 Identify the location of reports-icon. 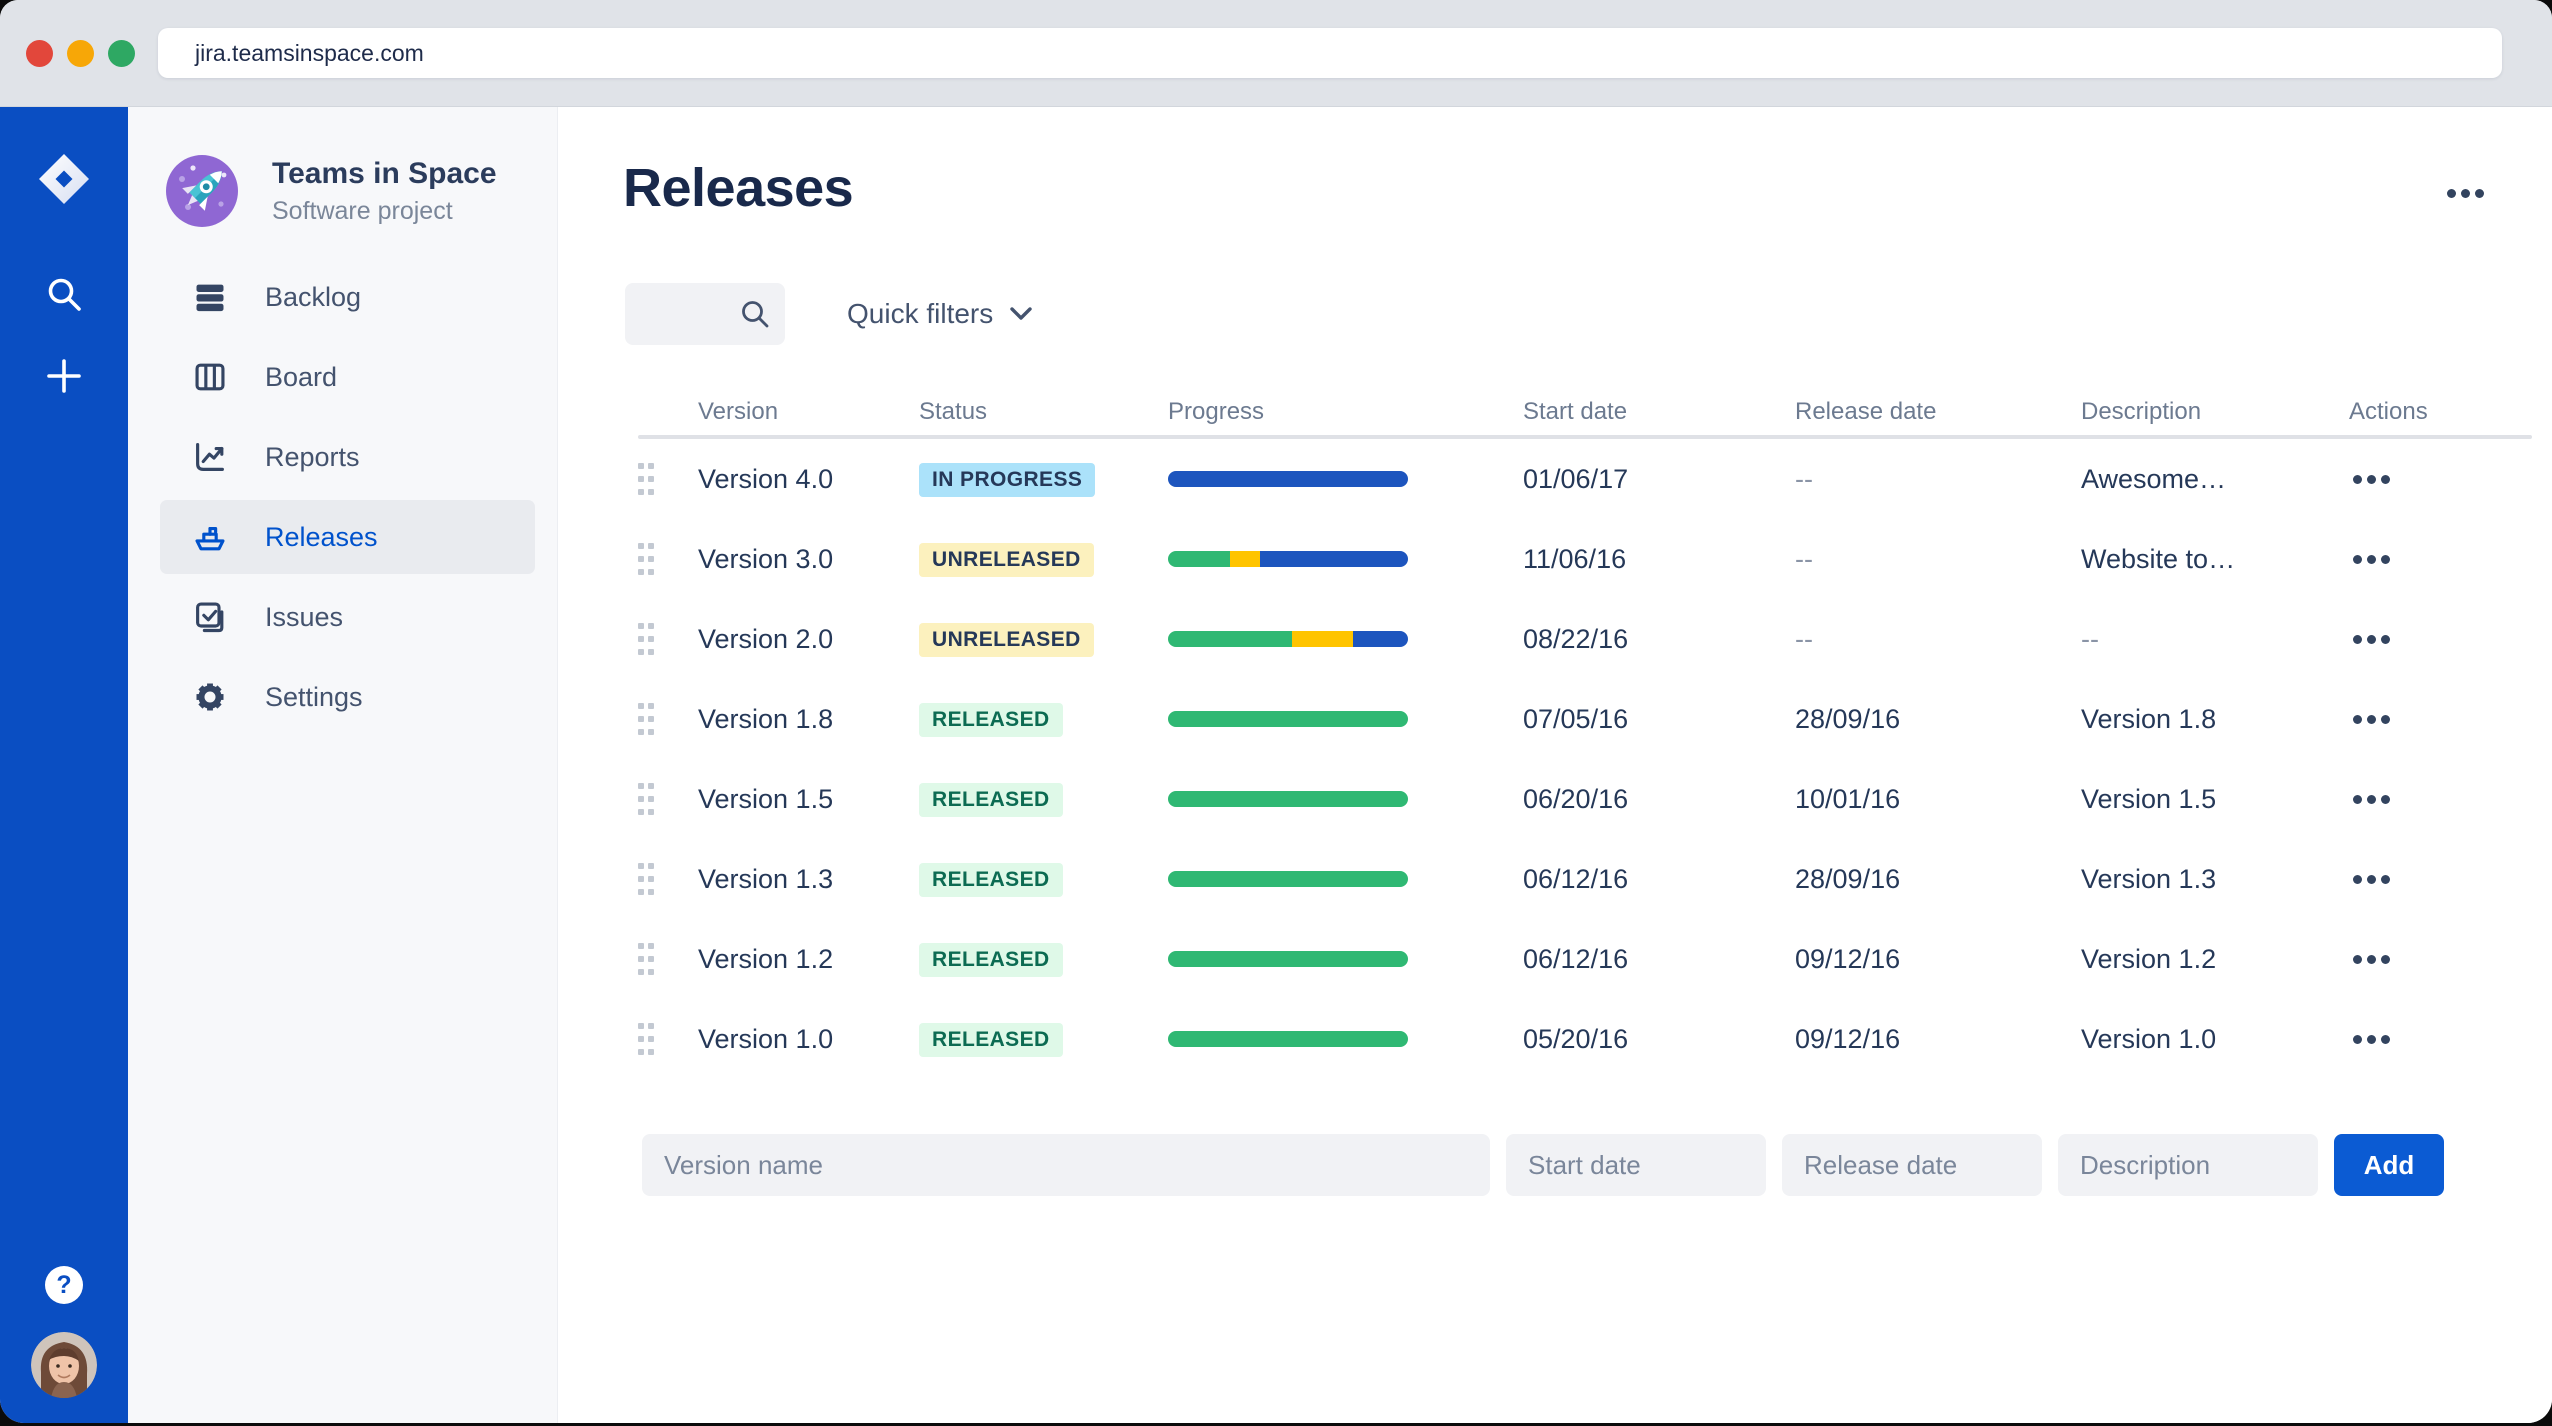
(210, 457).